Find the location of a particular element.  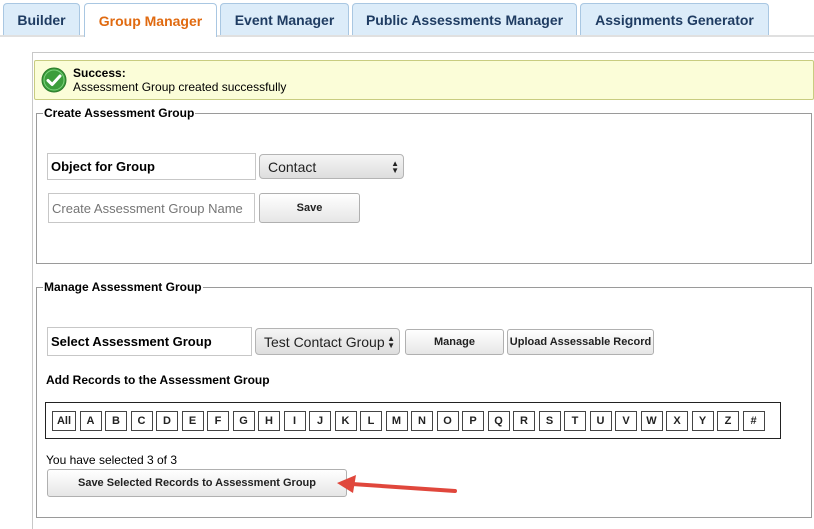

letter-filter-button: H is located at coordinates (269, 420).